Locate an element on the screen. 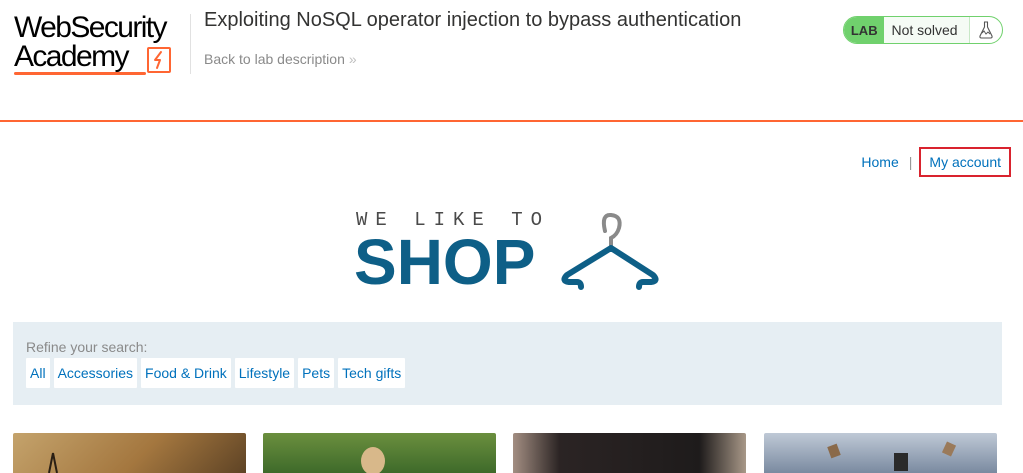 The image size is (1023, 473). top-navigation: Home | My account is located at coordinates (936, 162).